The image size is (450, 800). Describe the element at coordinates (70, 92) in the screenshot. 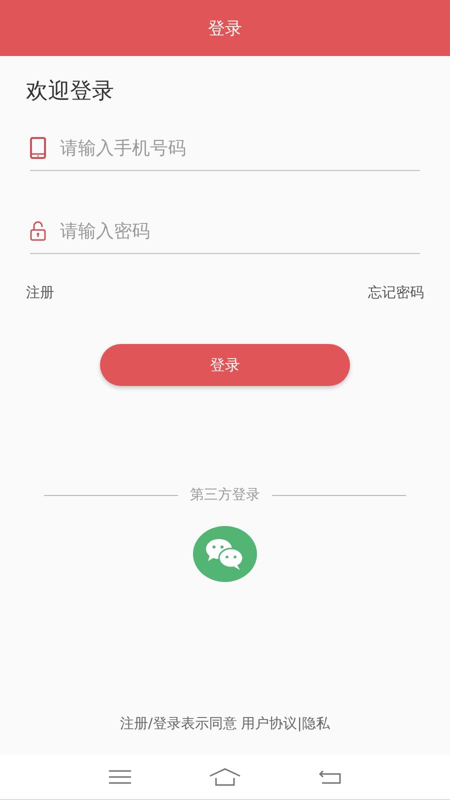

I see `welcome-heading: 欢迎登录` at that location.